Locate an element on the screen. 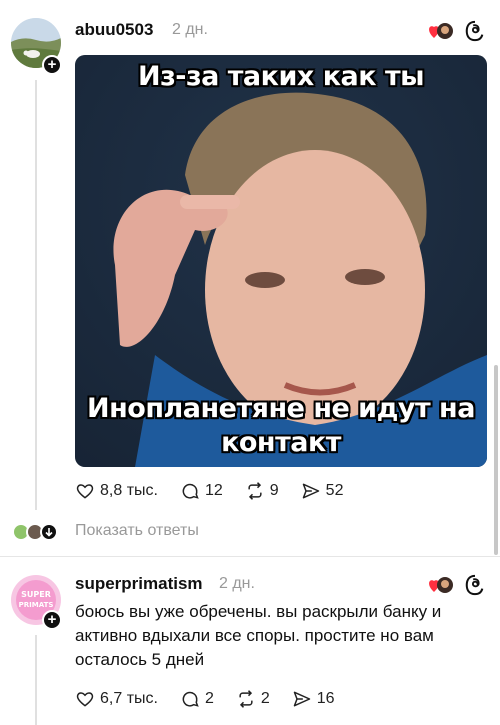  comment-count: 2 is located at coordinates (209, 698).